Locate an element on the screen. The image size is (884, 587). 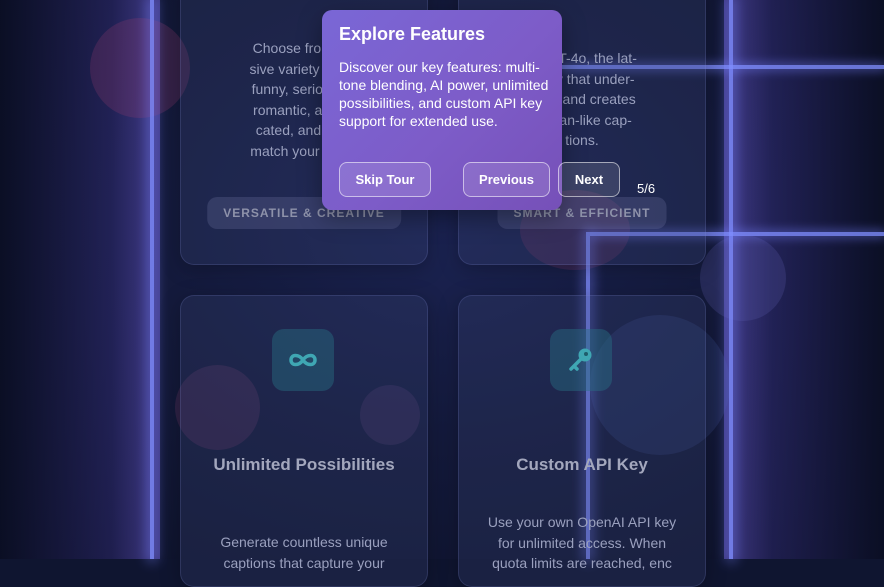
tour-title: Explore Features is located at coordinates (412, 34).